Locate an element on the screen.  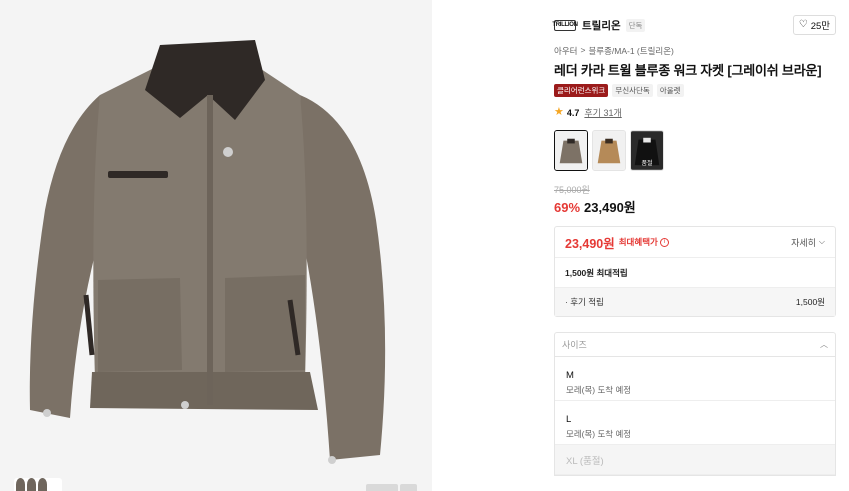
benefit-price: 23,490원 is located at coordinates (590, 243).